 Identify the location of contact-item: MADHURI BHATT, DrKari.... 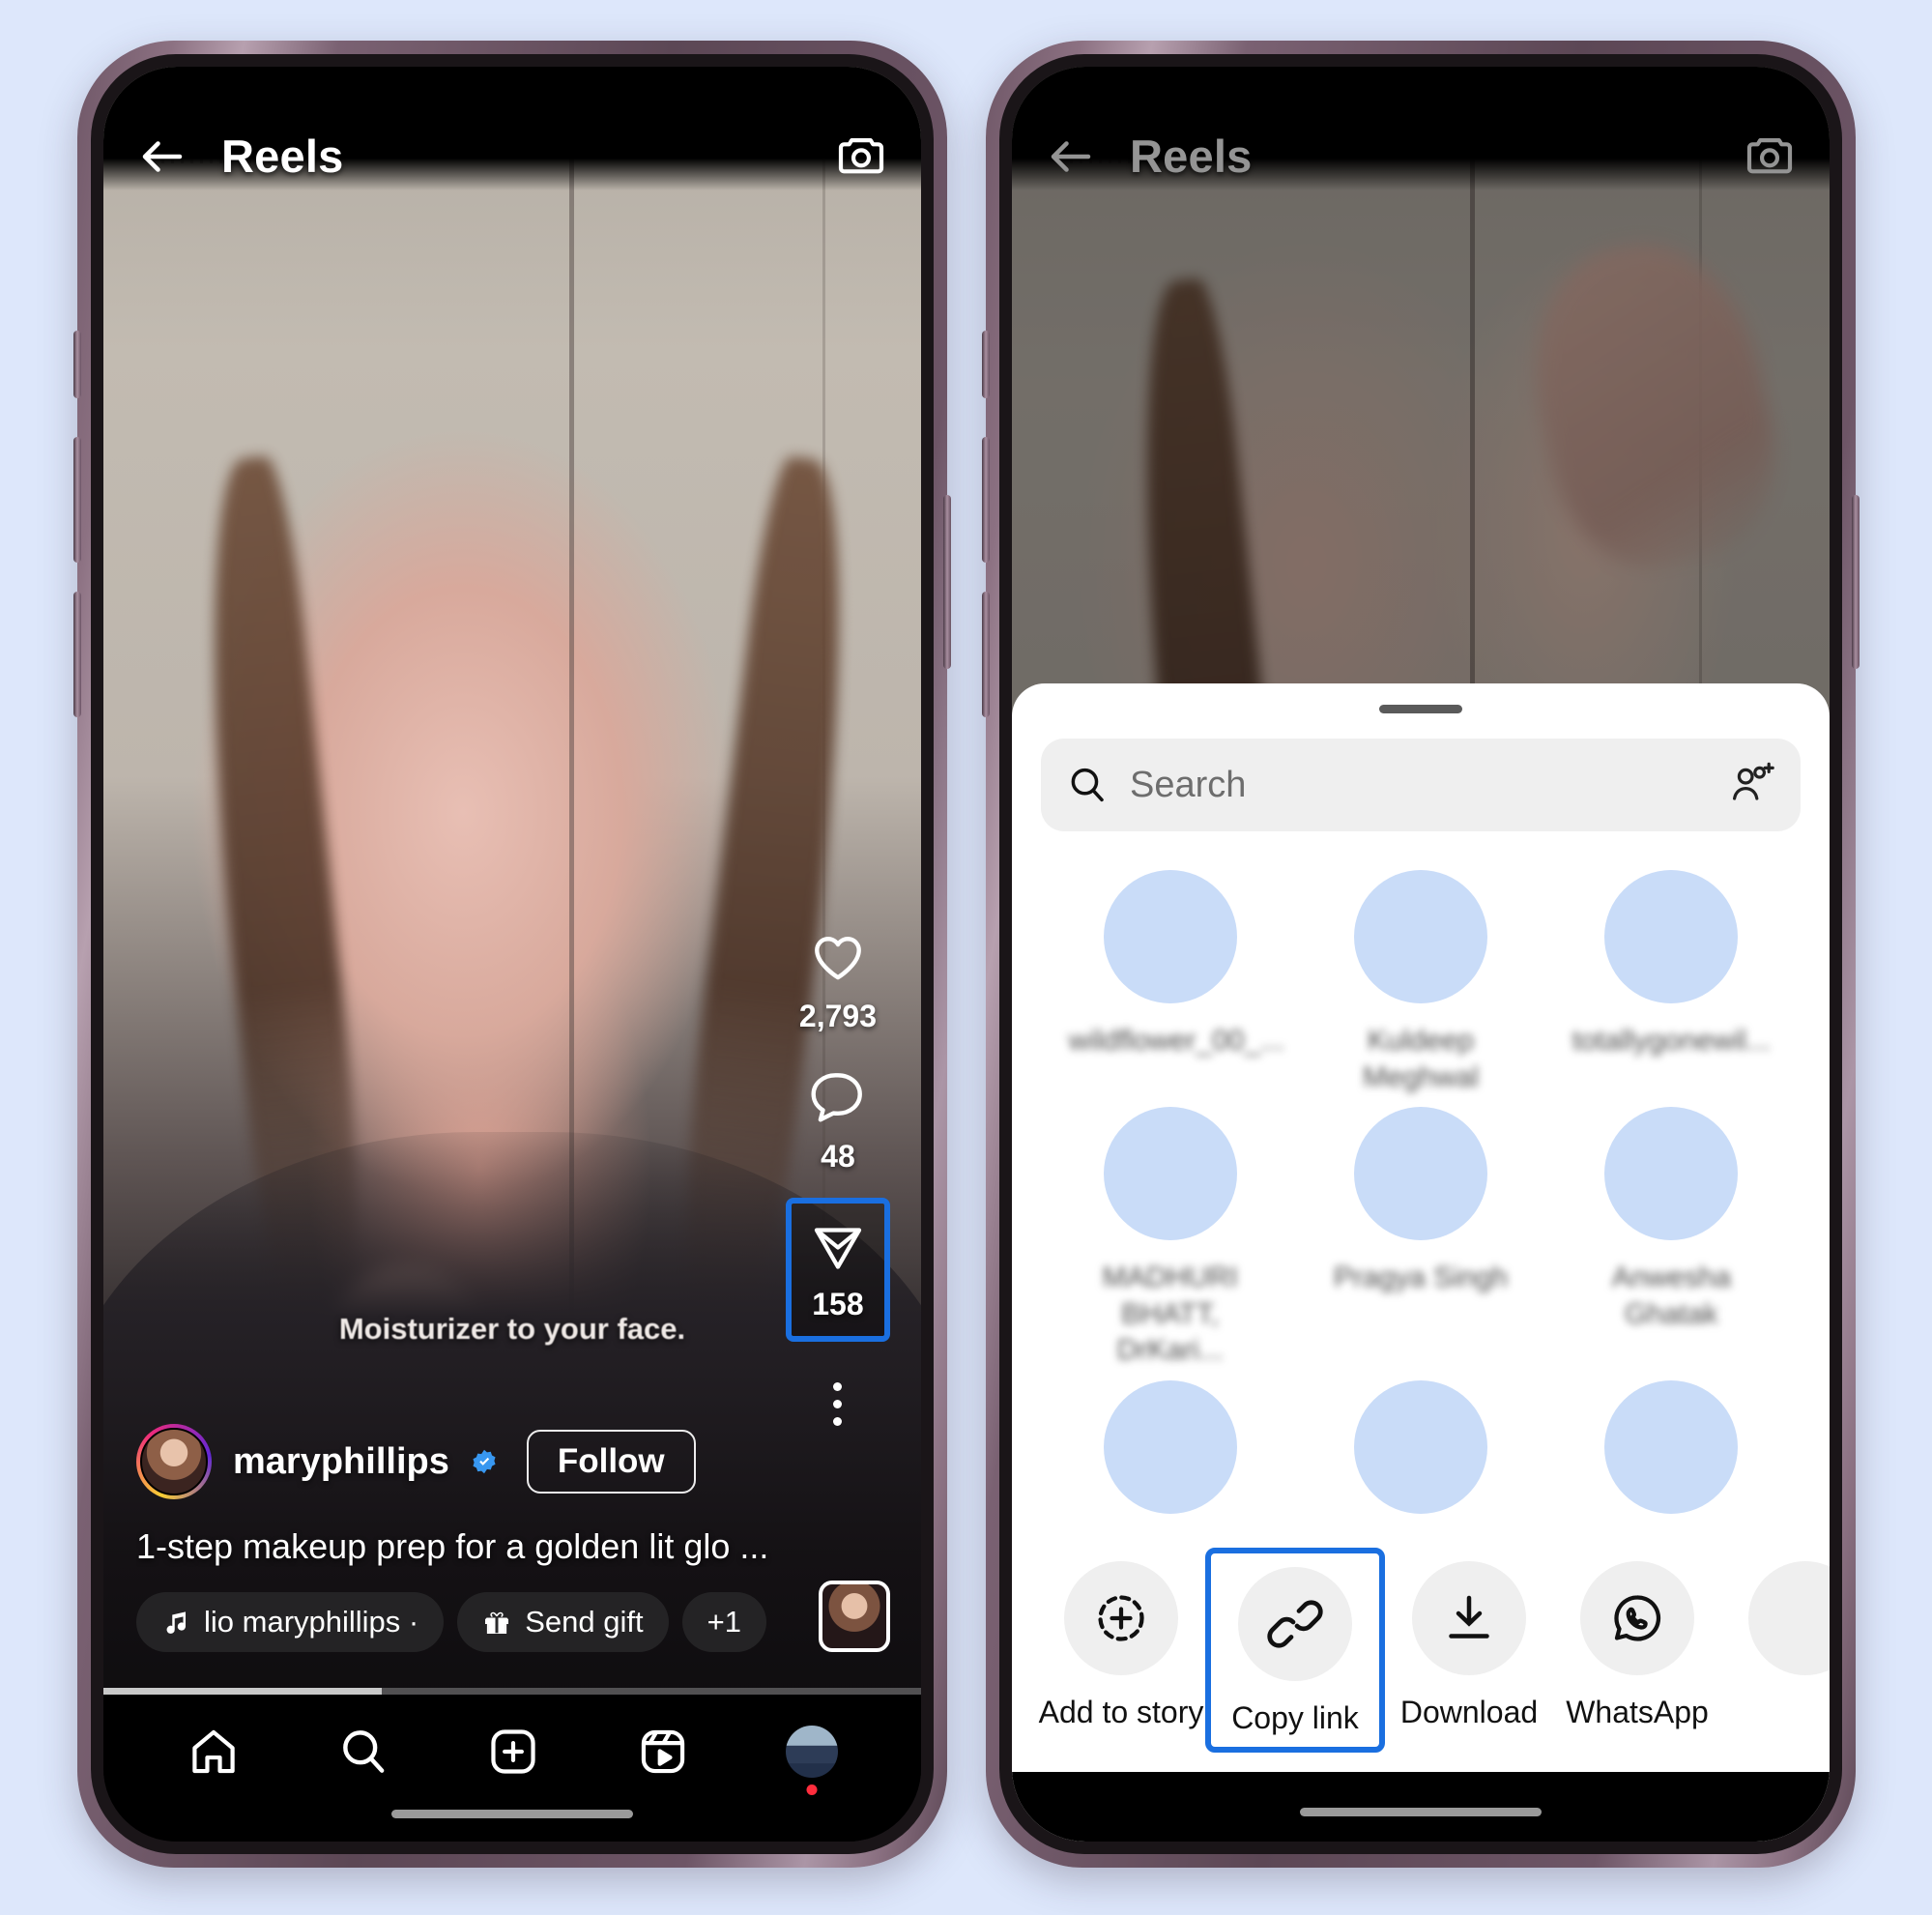
(1170, 1238).